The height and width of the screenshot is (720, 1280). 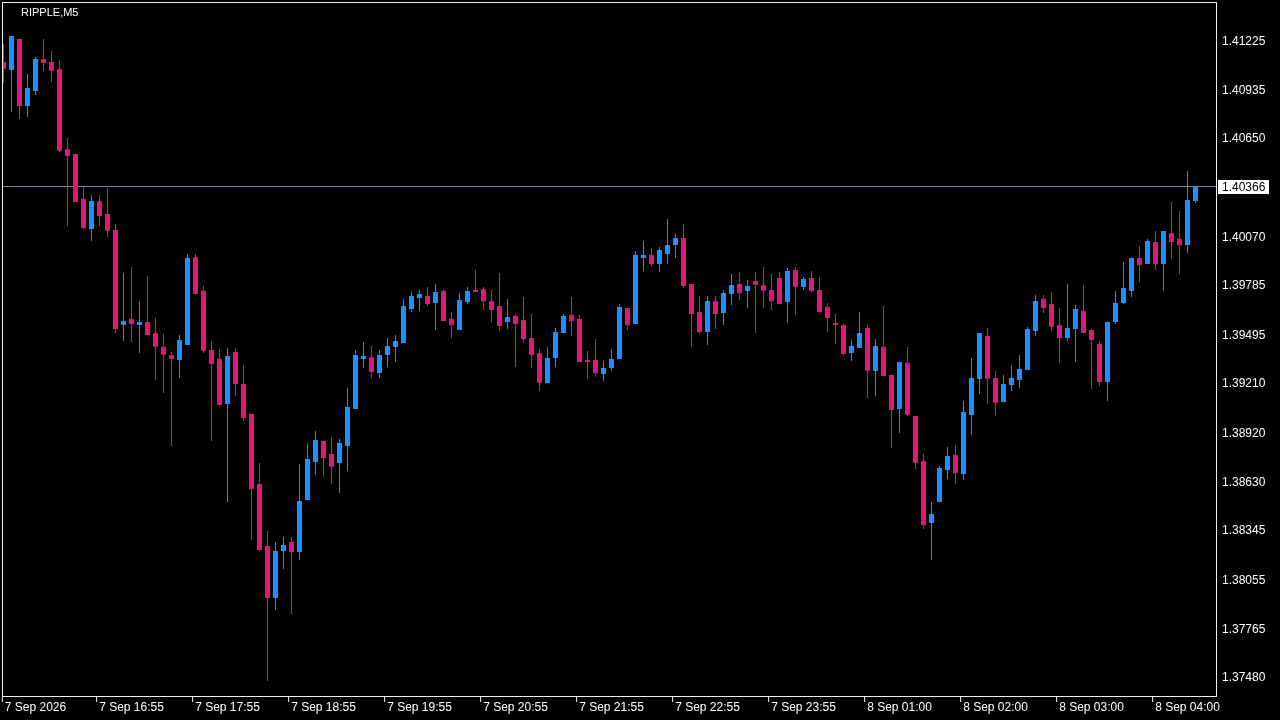 I want to click on time-label: 7 Sep 18:55, so click(x=323, y=707).